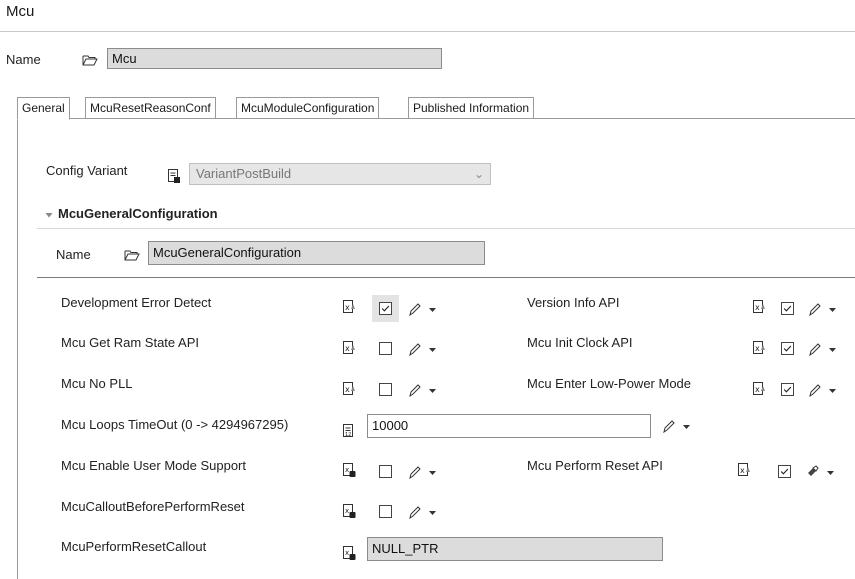  What do you see at coordinates (573, 302) in the screenshot?
I see `param-label-version-info-api: Version Info API` at bounding box center [573, 302].